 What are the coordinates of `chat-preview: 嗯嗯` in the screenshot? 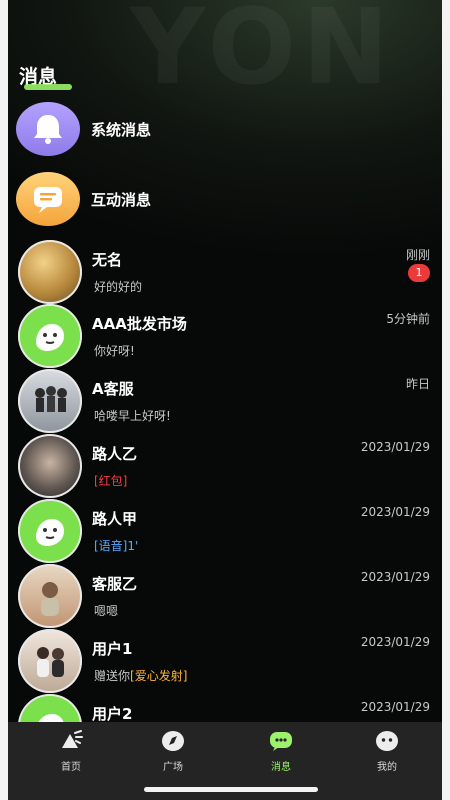 It's located at (106, 611).